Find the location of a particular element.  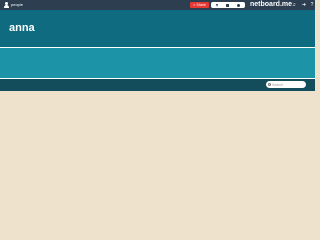

speaker-icon: ♫ is located at coordinates (294, 5).